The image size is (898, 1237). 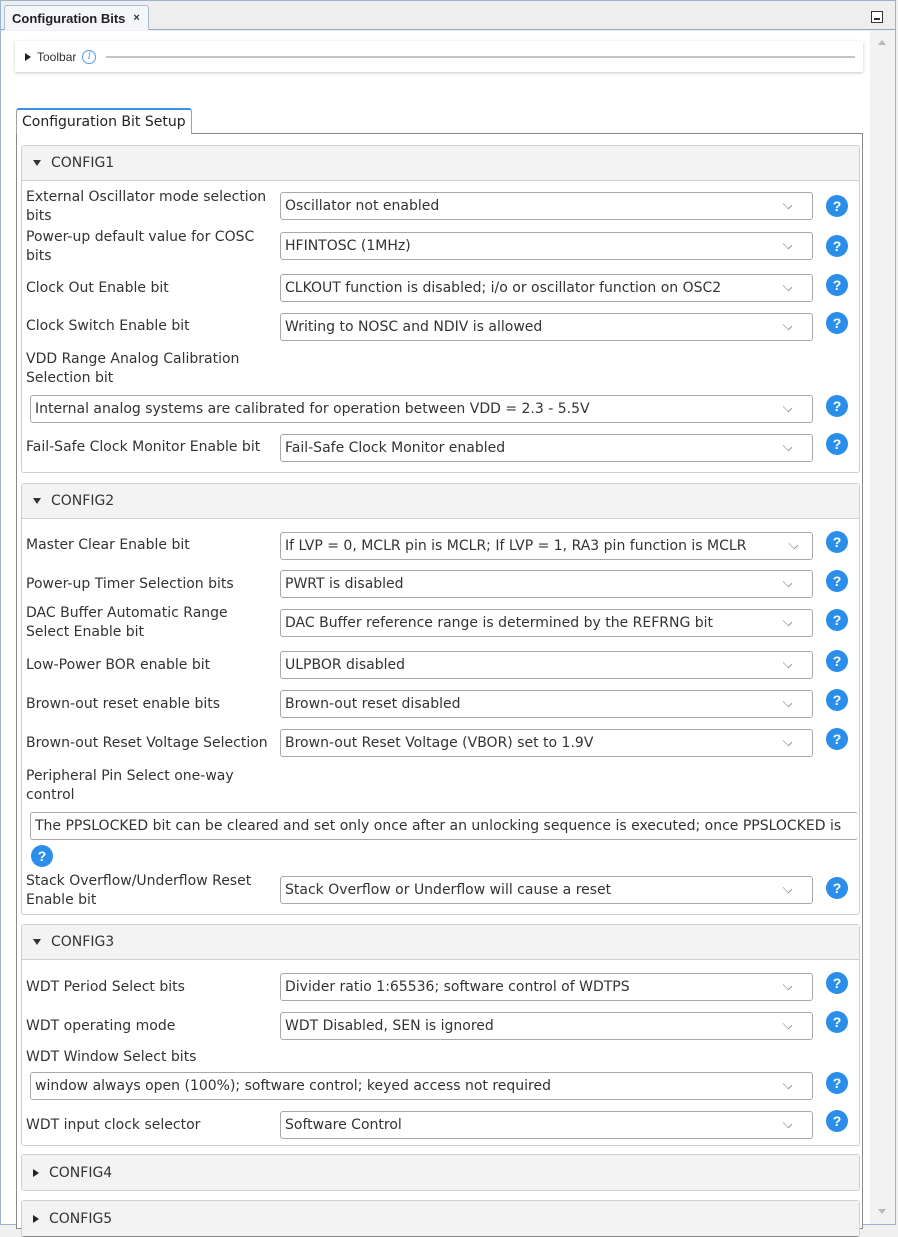 I want to click on toolbar-label: Toolbar, so click(x=57, y=56).